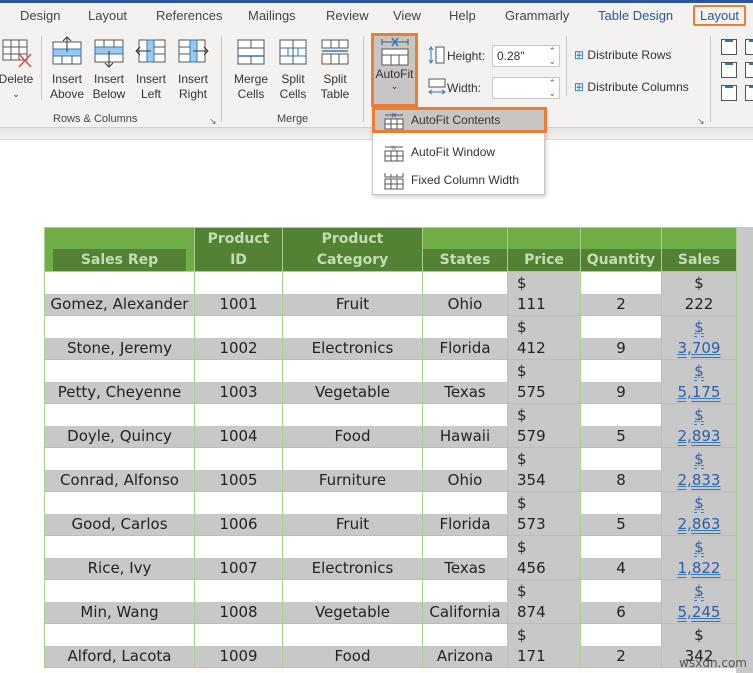 This screenshot has height=673, width=753. What do you see at coordinates (119, 601) in the screenshot?
I see `cell-sales-rep: Min, Wang` at bounding box center [119, 601].